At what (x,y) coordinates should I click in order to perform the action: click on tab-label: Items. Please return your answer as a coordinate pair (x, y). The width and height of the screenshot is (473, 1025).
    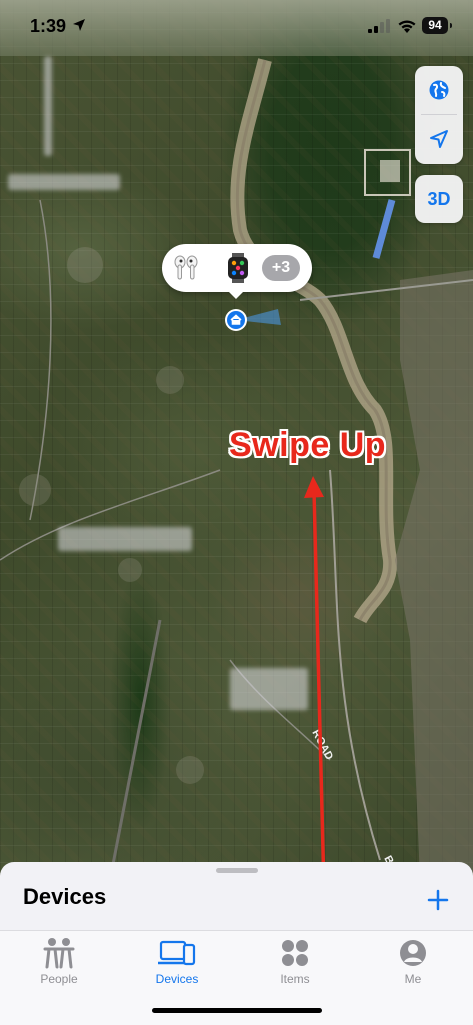
    Looking at the image, I should click on (295, 979).